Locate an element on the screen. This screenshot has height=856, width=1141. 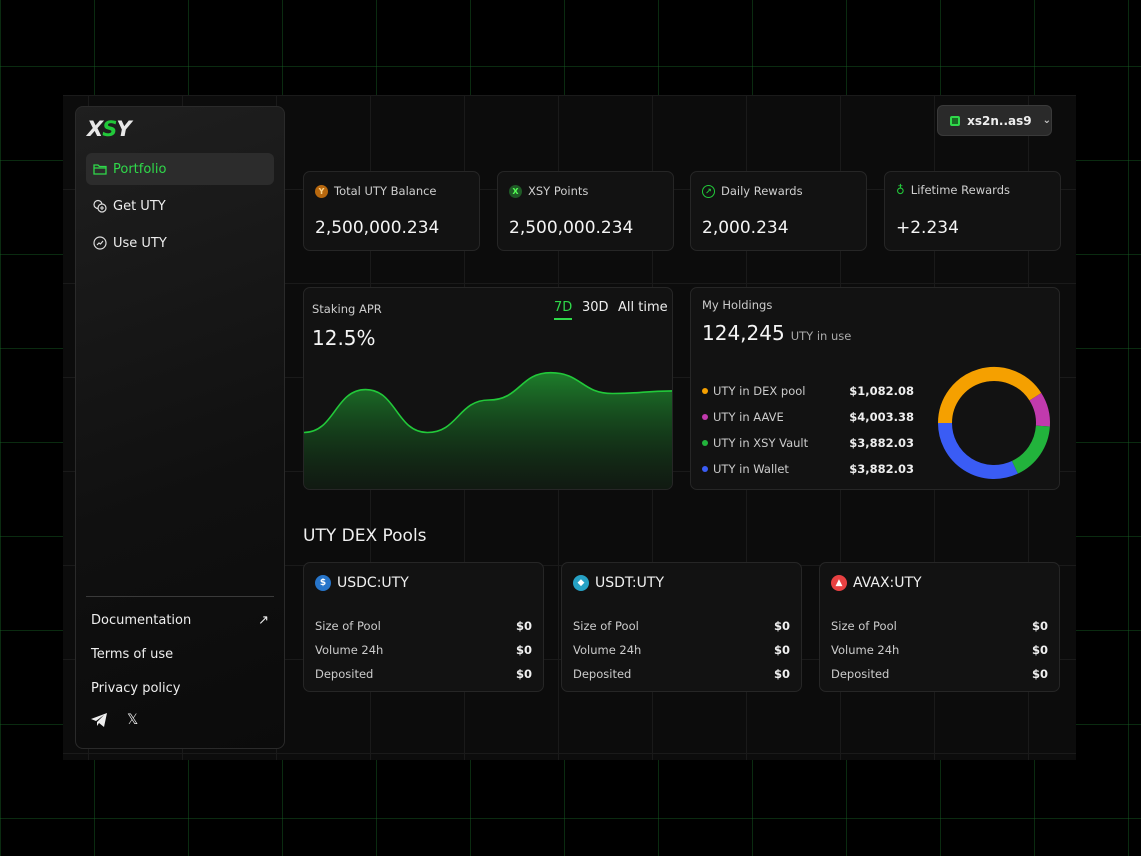
trend-circle-icon is located at coordinates (100, 243).